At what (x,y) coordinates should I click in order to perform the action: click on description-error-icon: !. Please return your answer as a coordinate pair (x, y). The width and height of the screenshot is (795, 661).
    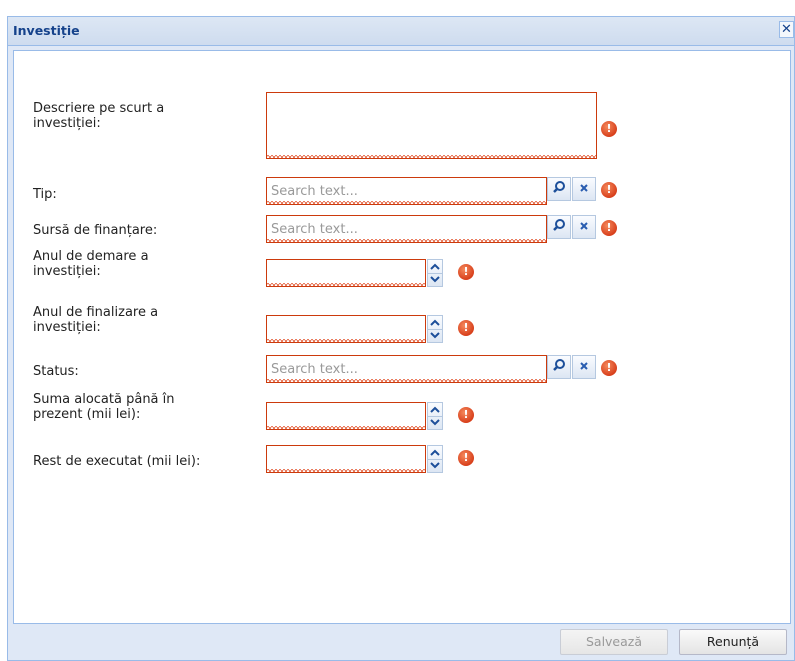
    Looking at the image, I should click on (609, 129).